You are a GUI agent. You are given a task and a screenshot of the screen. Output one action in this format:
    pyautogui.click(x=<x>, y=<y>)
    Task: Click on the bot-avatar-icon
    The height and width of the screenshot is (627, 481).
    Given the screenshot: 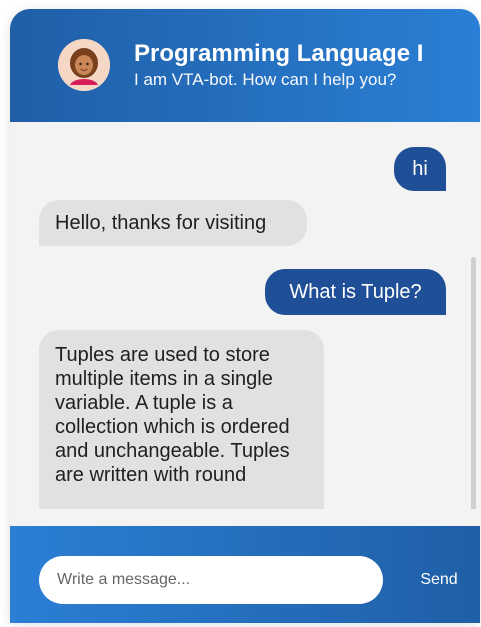 What is the action you would take?
    pyautogui.click(x=84, y=65)
    